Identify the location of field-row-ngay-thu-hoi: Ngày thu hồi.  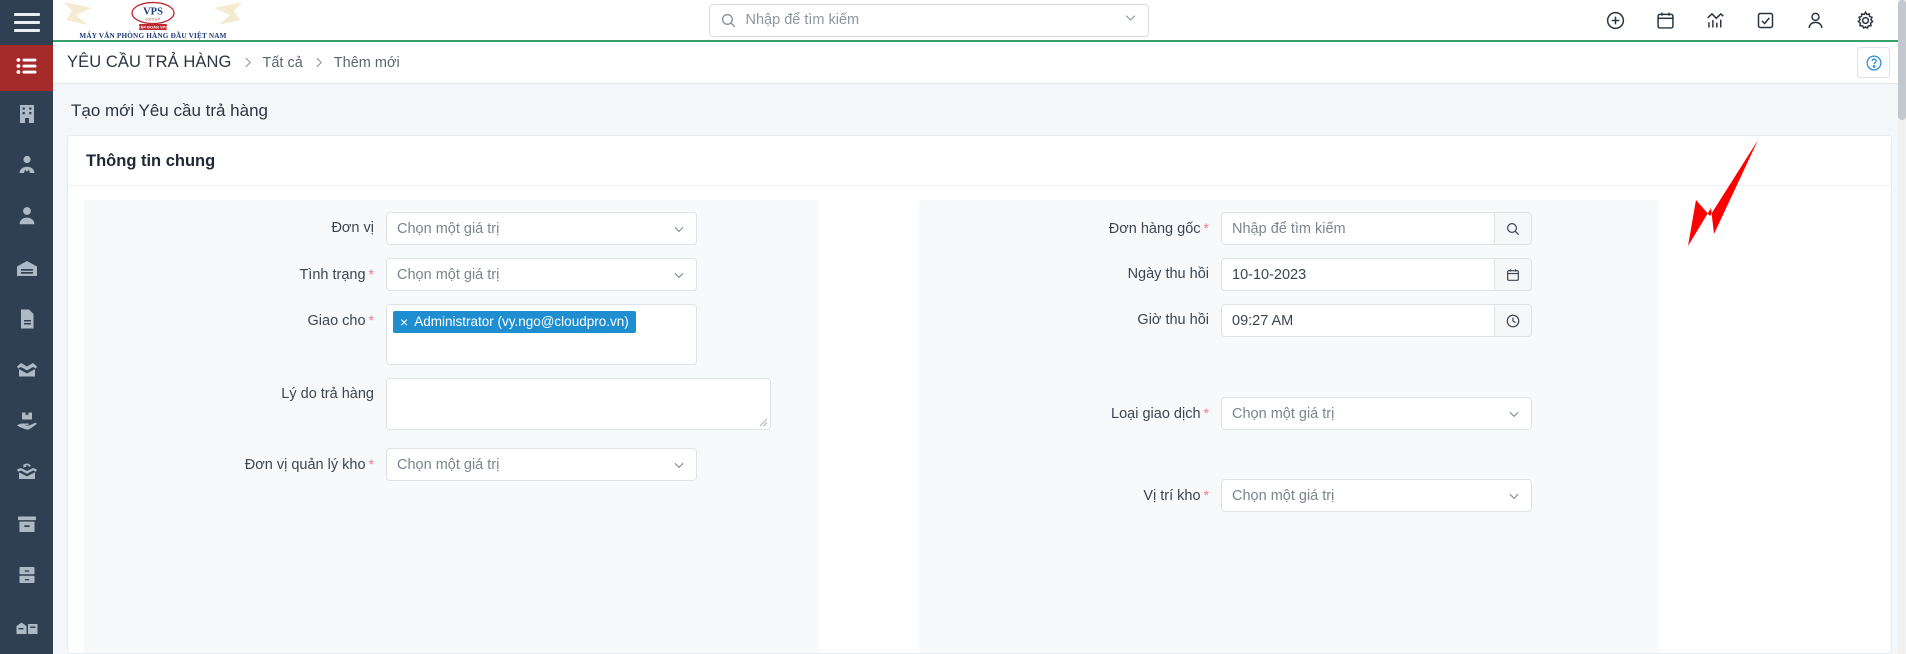
(1289, 274).